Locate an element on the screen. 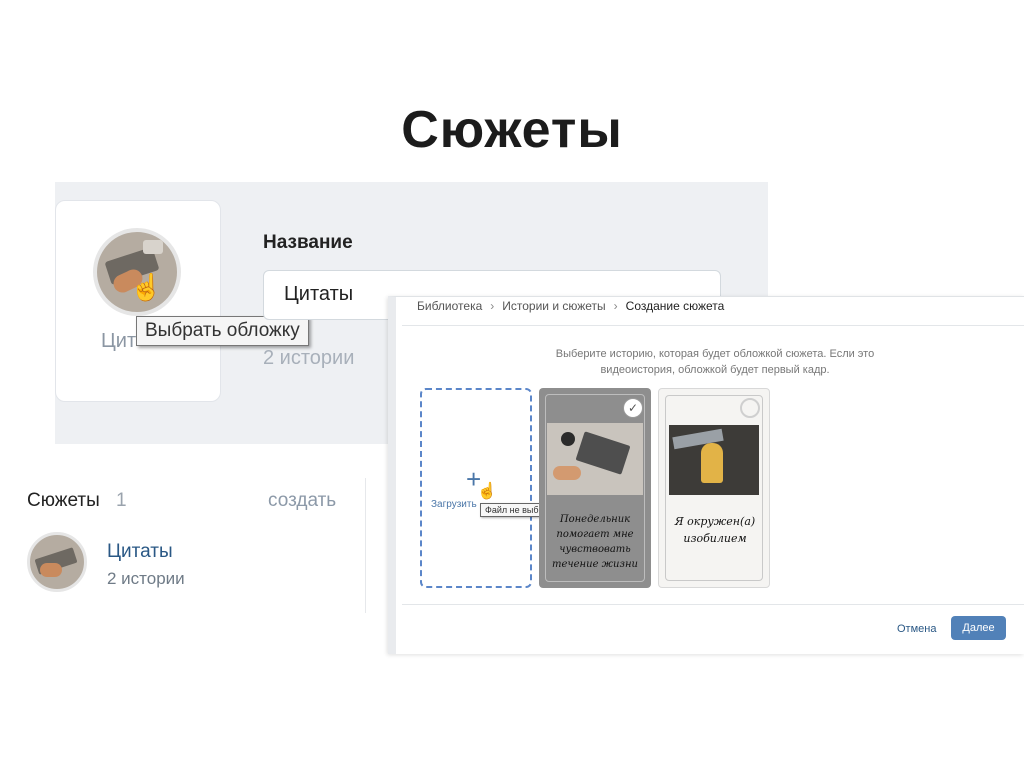 The height and width of the screenshot is (767, 1024). story-card-2: Я окружен(а) изобилием is located at coordinates (714, 488).